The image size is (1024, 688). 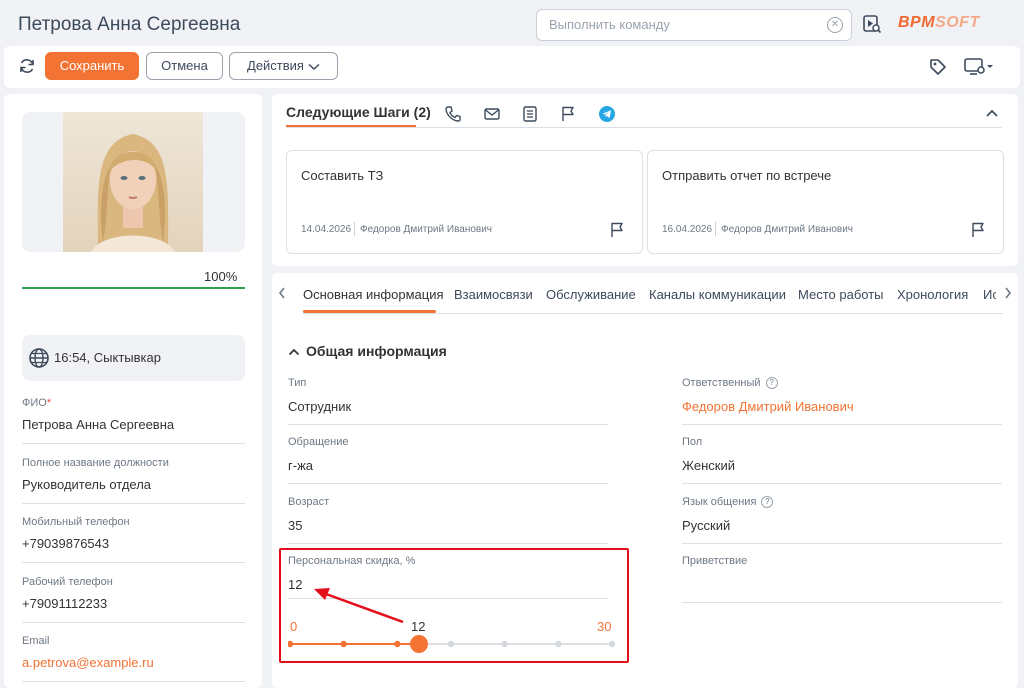 I want to click on globe-icon, so click(x=39, y=358).